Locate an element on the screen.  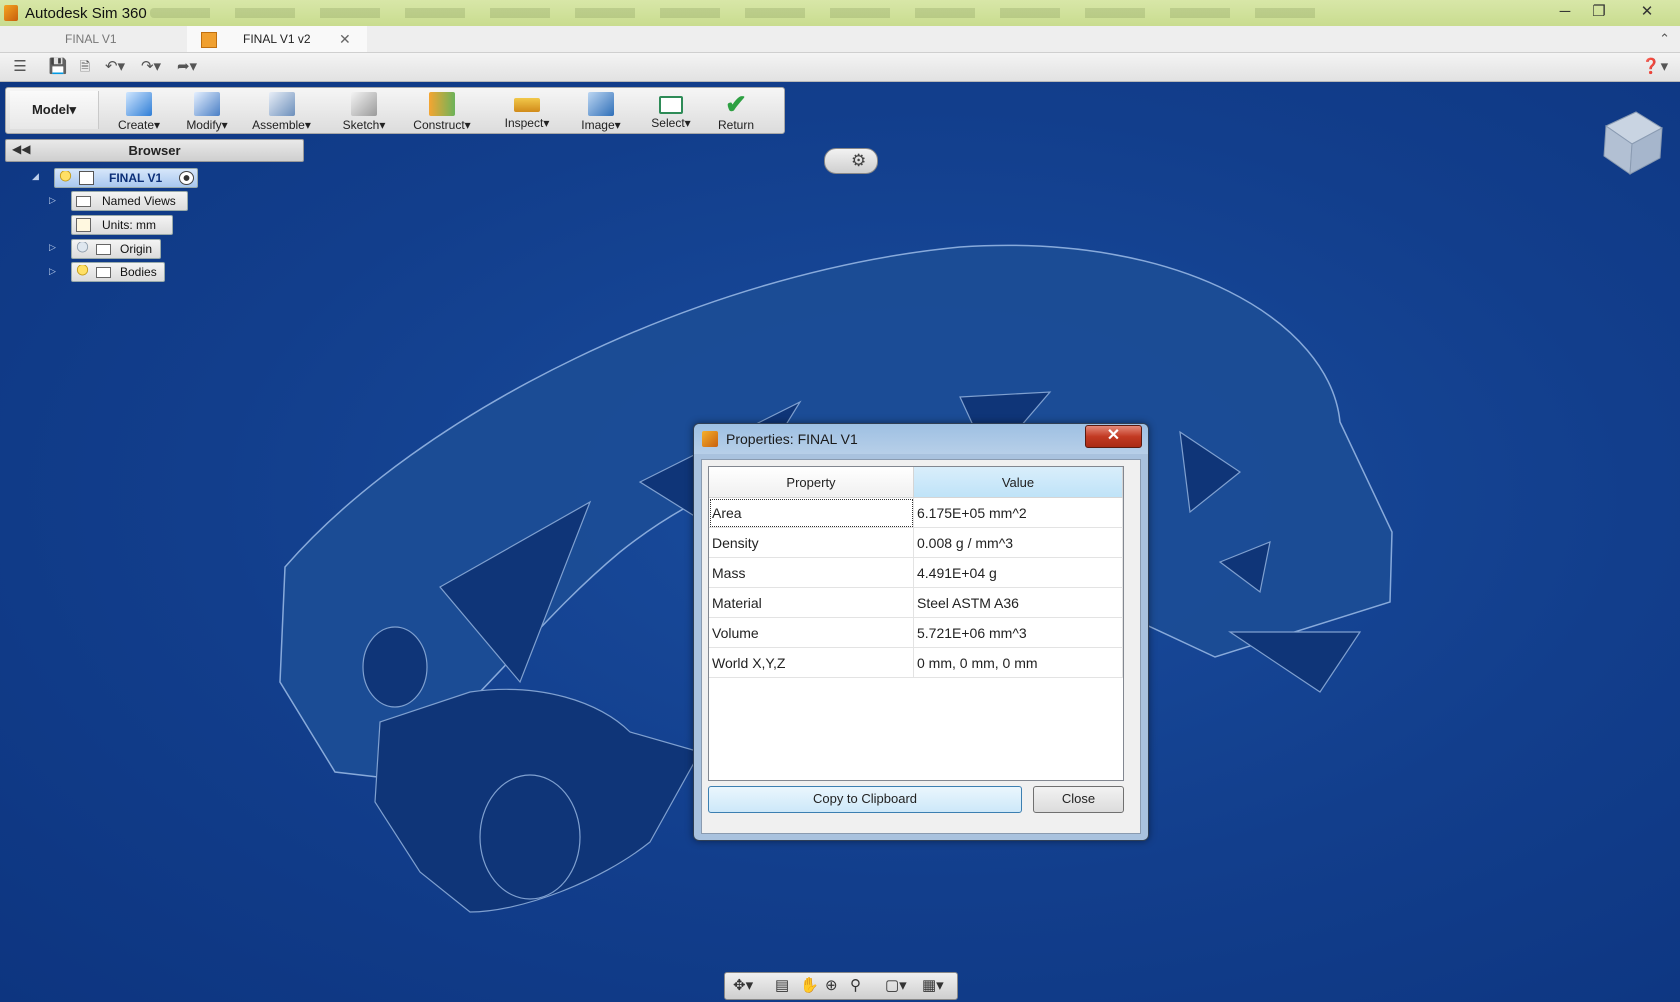
orbit-icon: ✥▾ is located at coordinates (743, 985).